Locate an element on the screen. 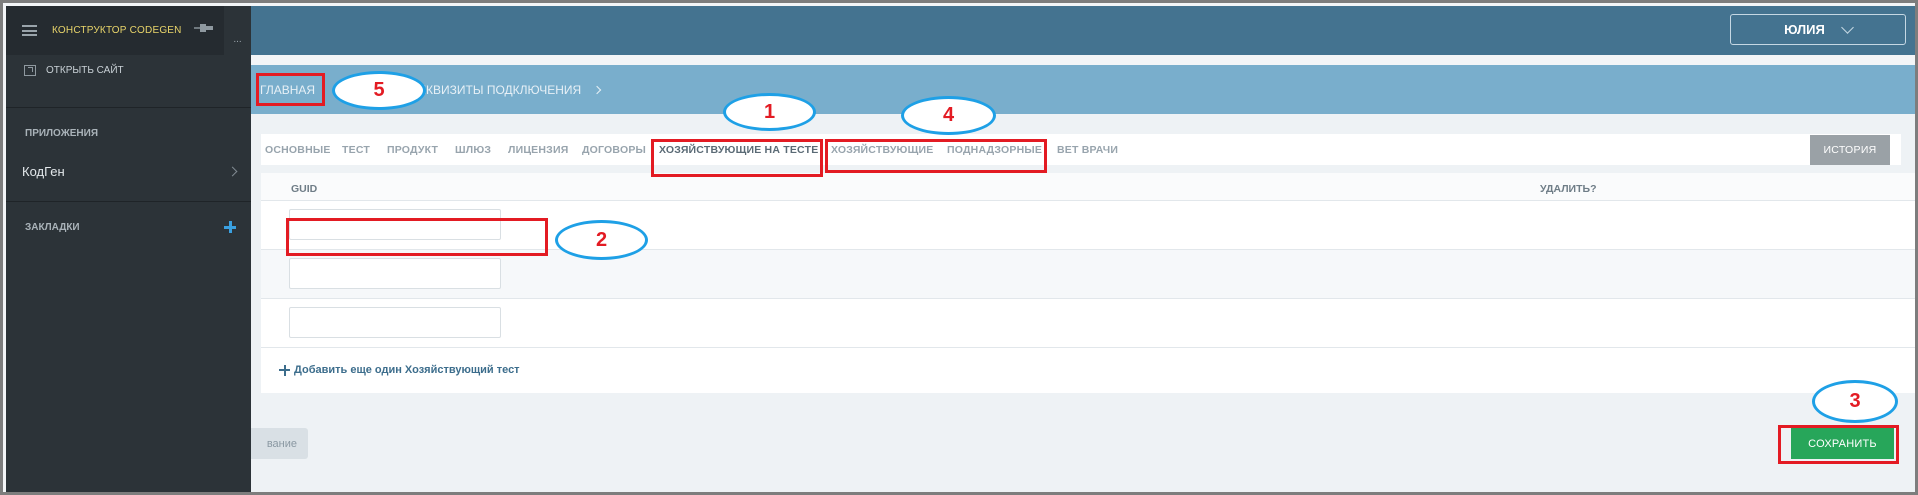  apps-section-title: ПРИЛОЖЕНИЯ is located at coordinates (62, 133).